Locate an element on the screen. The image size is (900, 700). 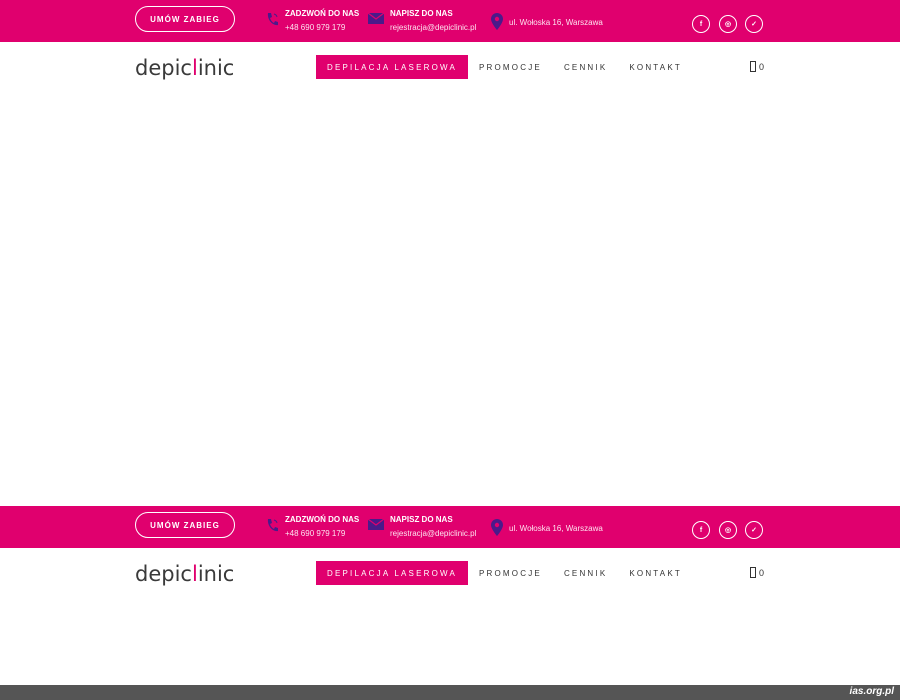
watermark: ias.org.pl is located at coordinates (871, 691).